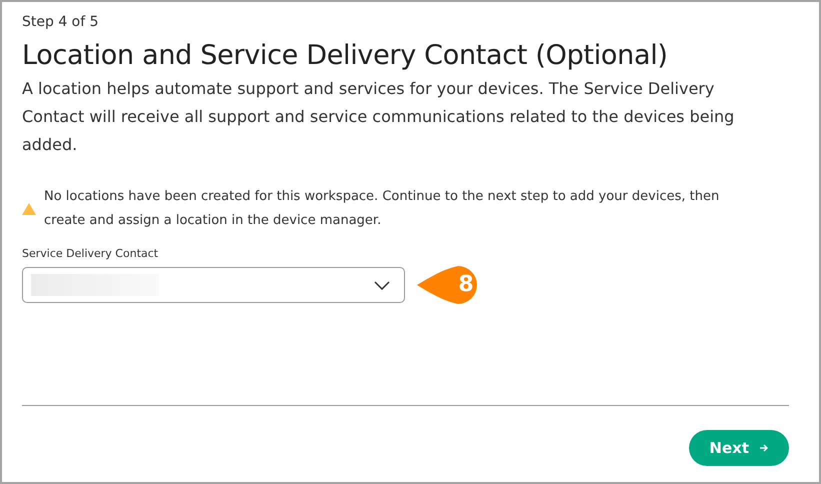 Image resolution: width=821 pixels, height=484 pixels. Describe the element at coordinates (61, 22) in the screenshot. I see `step-label: Step 4 of 5` at that location.